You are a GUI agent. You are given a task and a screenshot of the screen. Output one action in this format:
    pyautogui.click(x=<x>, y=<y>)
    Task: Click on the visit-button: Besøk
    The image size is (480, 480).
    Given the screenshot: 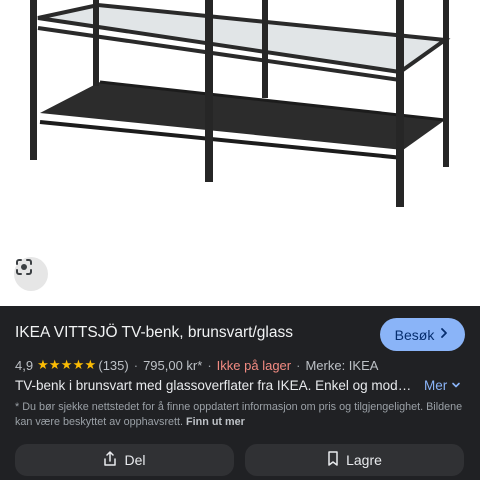 What is the action you would take?
    pyautogui.click(x=422, y=334)
    